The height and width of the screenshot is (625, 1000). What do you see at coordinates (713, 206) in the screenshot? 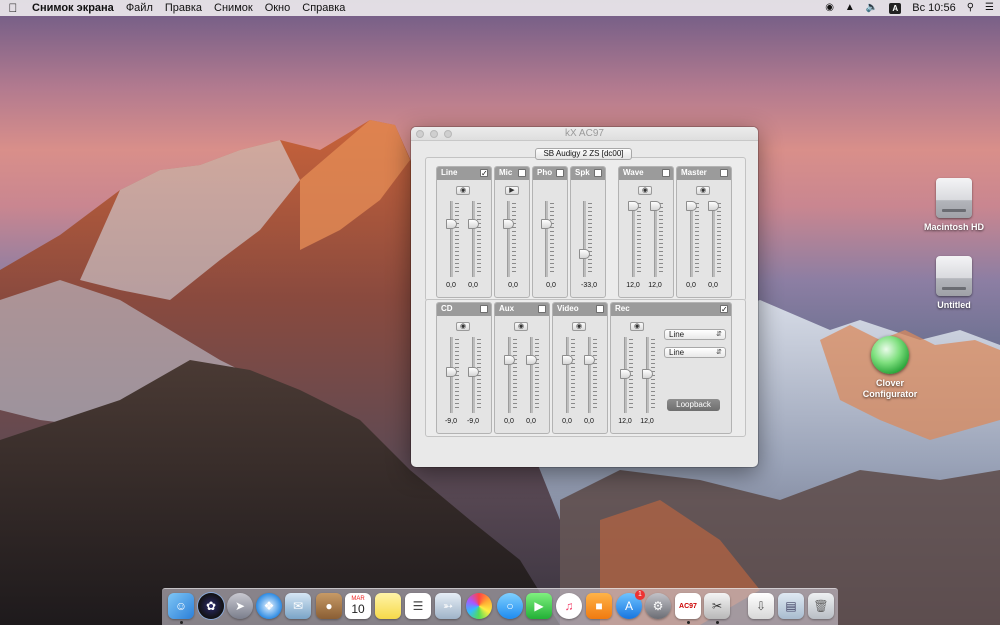
I see `master-right-slider-thumb` at bounding box center [713, 206].